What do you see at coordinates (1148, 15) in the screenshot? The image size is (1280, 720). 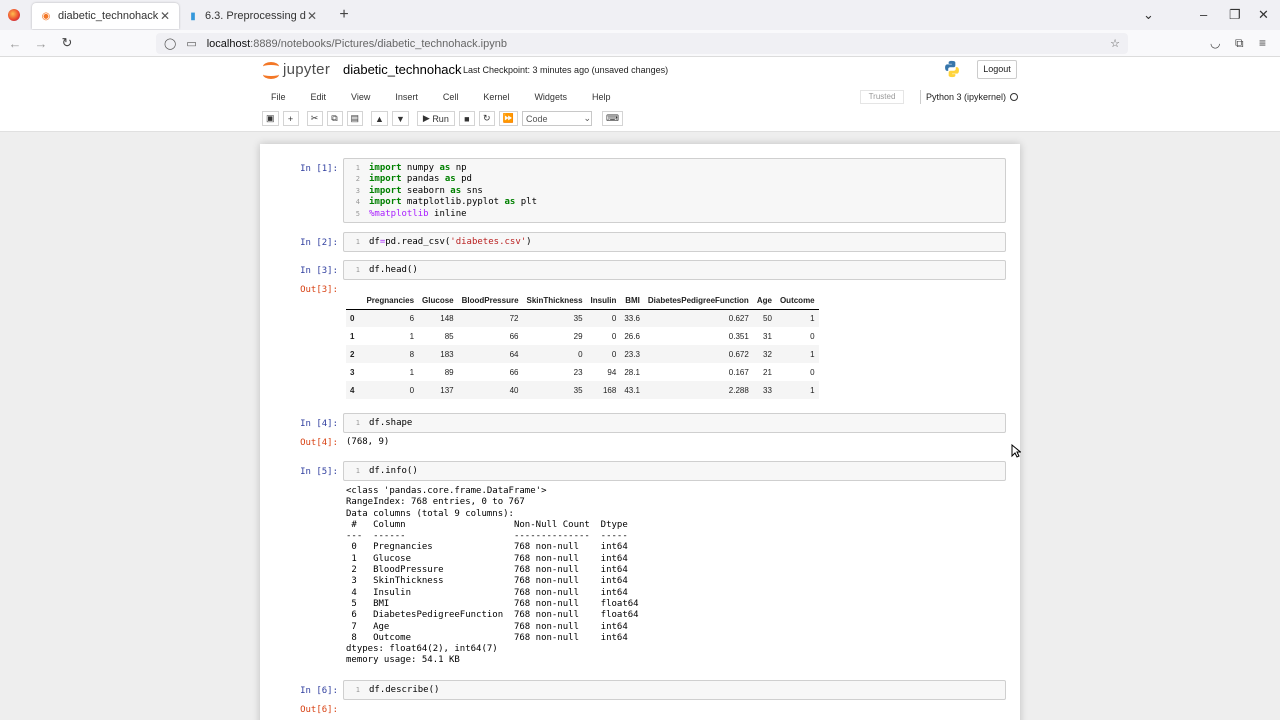 I see `tab-list-chevron-icon: ⌄` at bounding box center [1148, 15].